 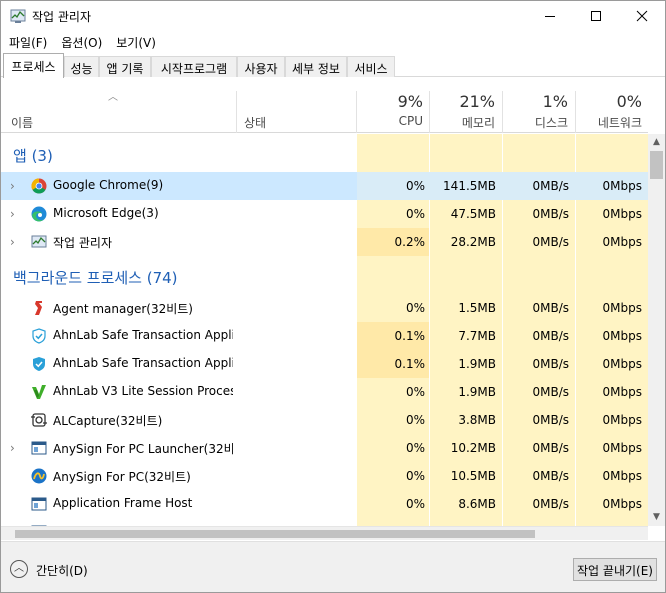 What do you see at coordinates (371, 66) in the screenshot?
I see `tab-services: 서비스` at bounding box center [371, 66].